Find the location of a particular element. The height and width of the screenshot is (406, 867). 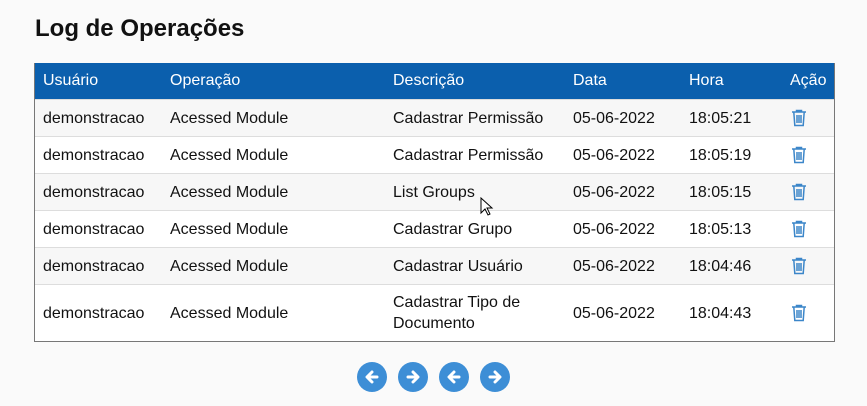

cell-time: 18:05:21 is located at coordinates (731, 118).